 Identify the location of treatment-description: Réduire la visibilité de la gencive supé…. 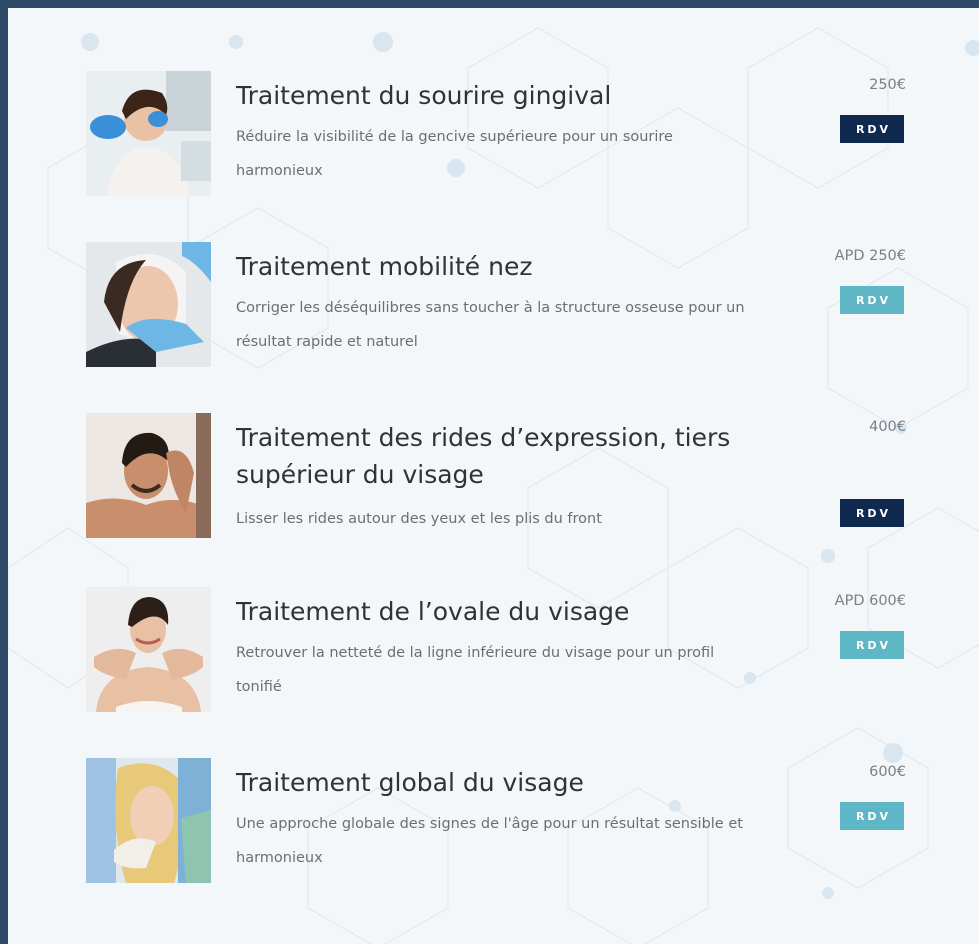
(454, 154).